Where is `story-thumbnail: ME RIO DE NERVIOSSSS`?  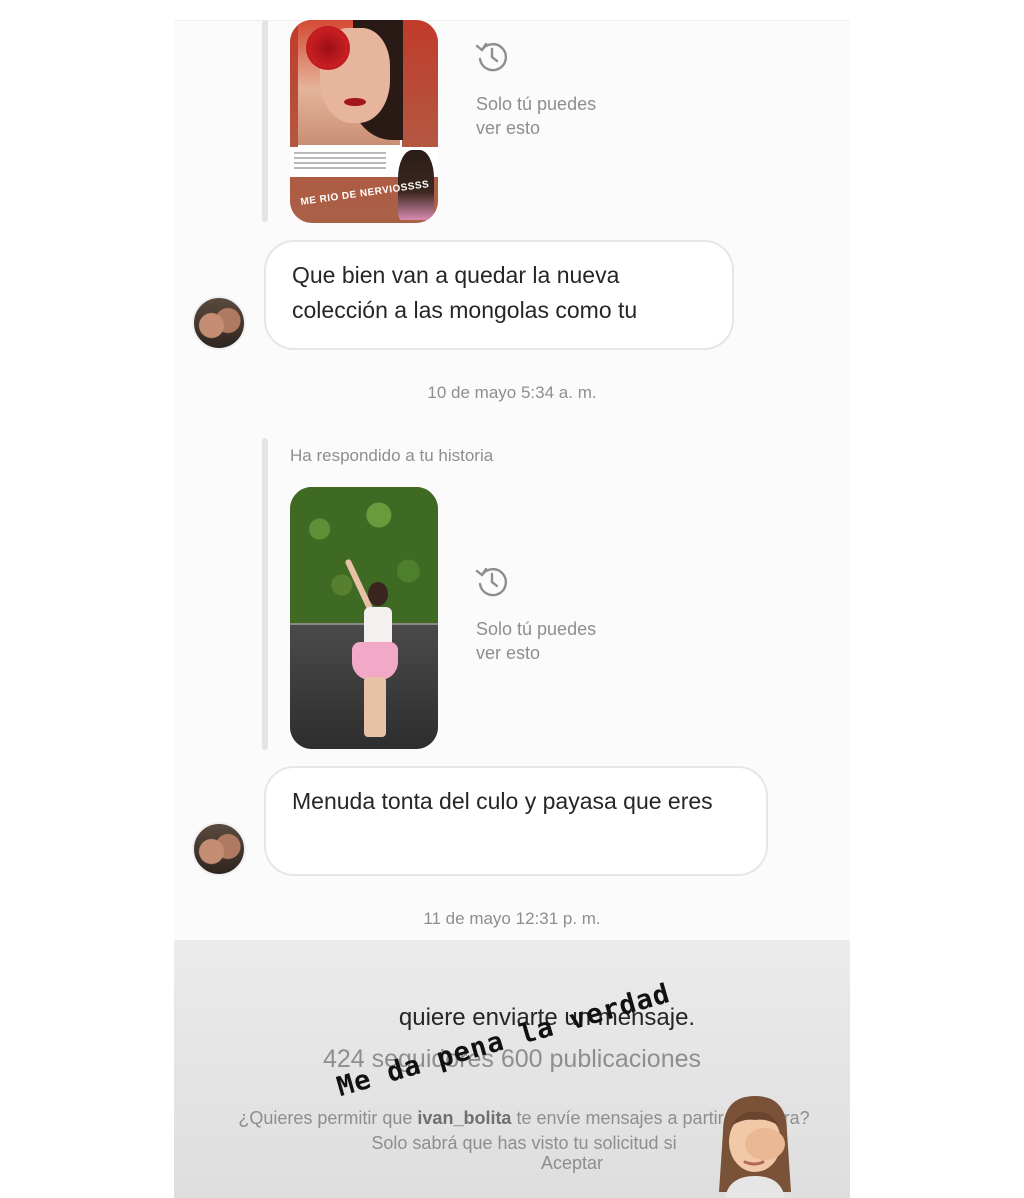
story-thumbnail: ME RIO DE NERVIOSSSS is located at coordinates (364, 121).